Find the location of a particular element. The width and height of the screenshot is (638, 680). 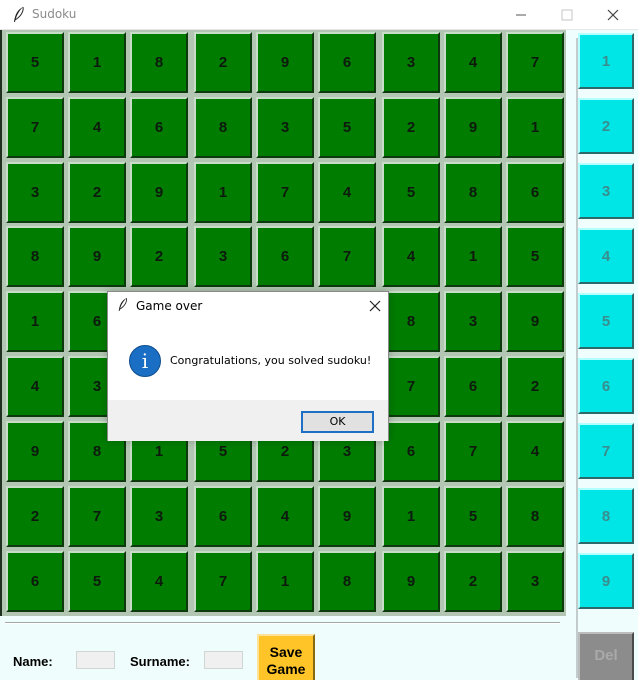

dialog-footer: OK is located at coordinates (248, 420).